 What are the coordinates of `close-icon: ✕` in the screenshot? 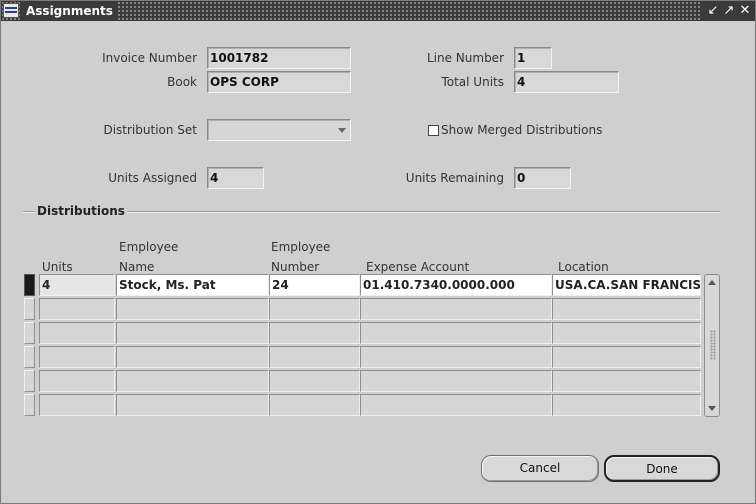 It's located at (745, 11).